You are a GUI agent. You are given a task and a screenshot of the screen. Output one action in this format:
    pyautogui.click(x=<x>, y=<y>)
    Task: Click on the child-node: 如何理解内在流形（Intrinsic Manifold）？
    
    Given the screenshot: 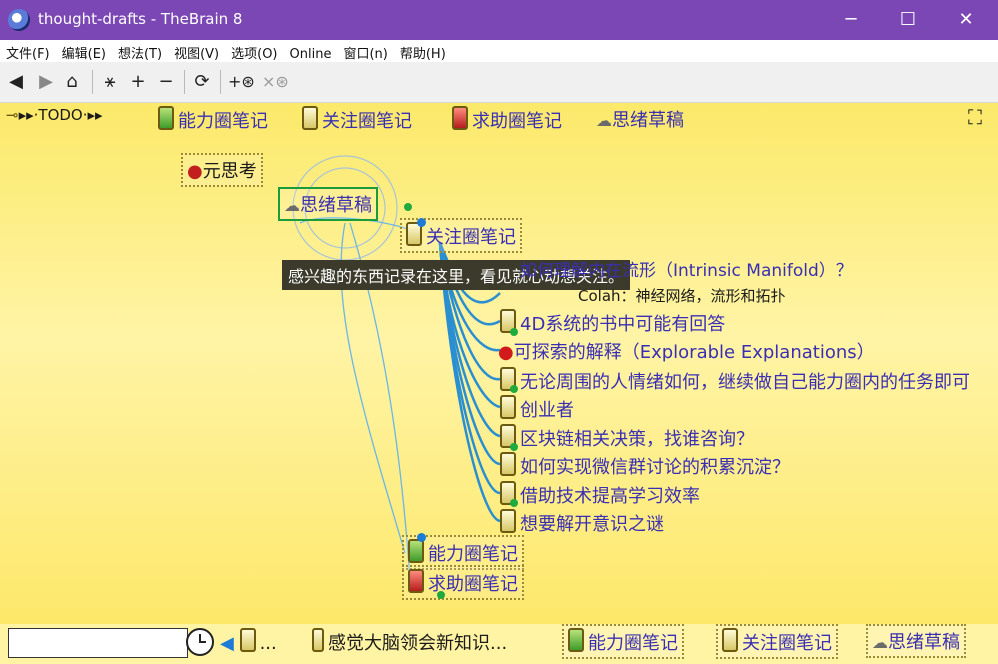 What is the action you would take?
    pyautogui.click(x=686, y=268)
    